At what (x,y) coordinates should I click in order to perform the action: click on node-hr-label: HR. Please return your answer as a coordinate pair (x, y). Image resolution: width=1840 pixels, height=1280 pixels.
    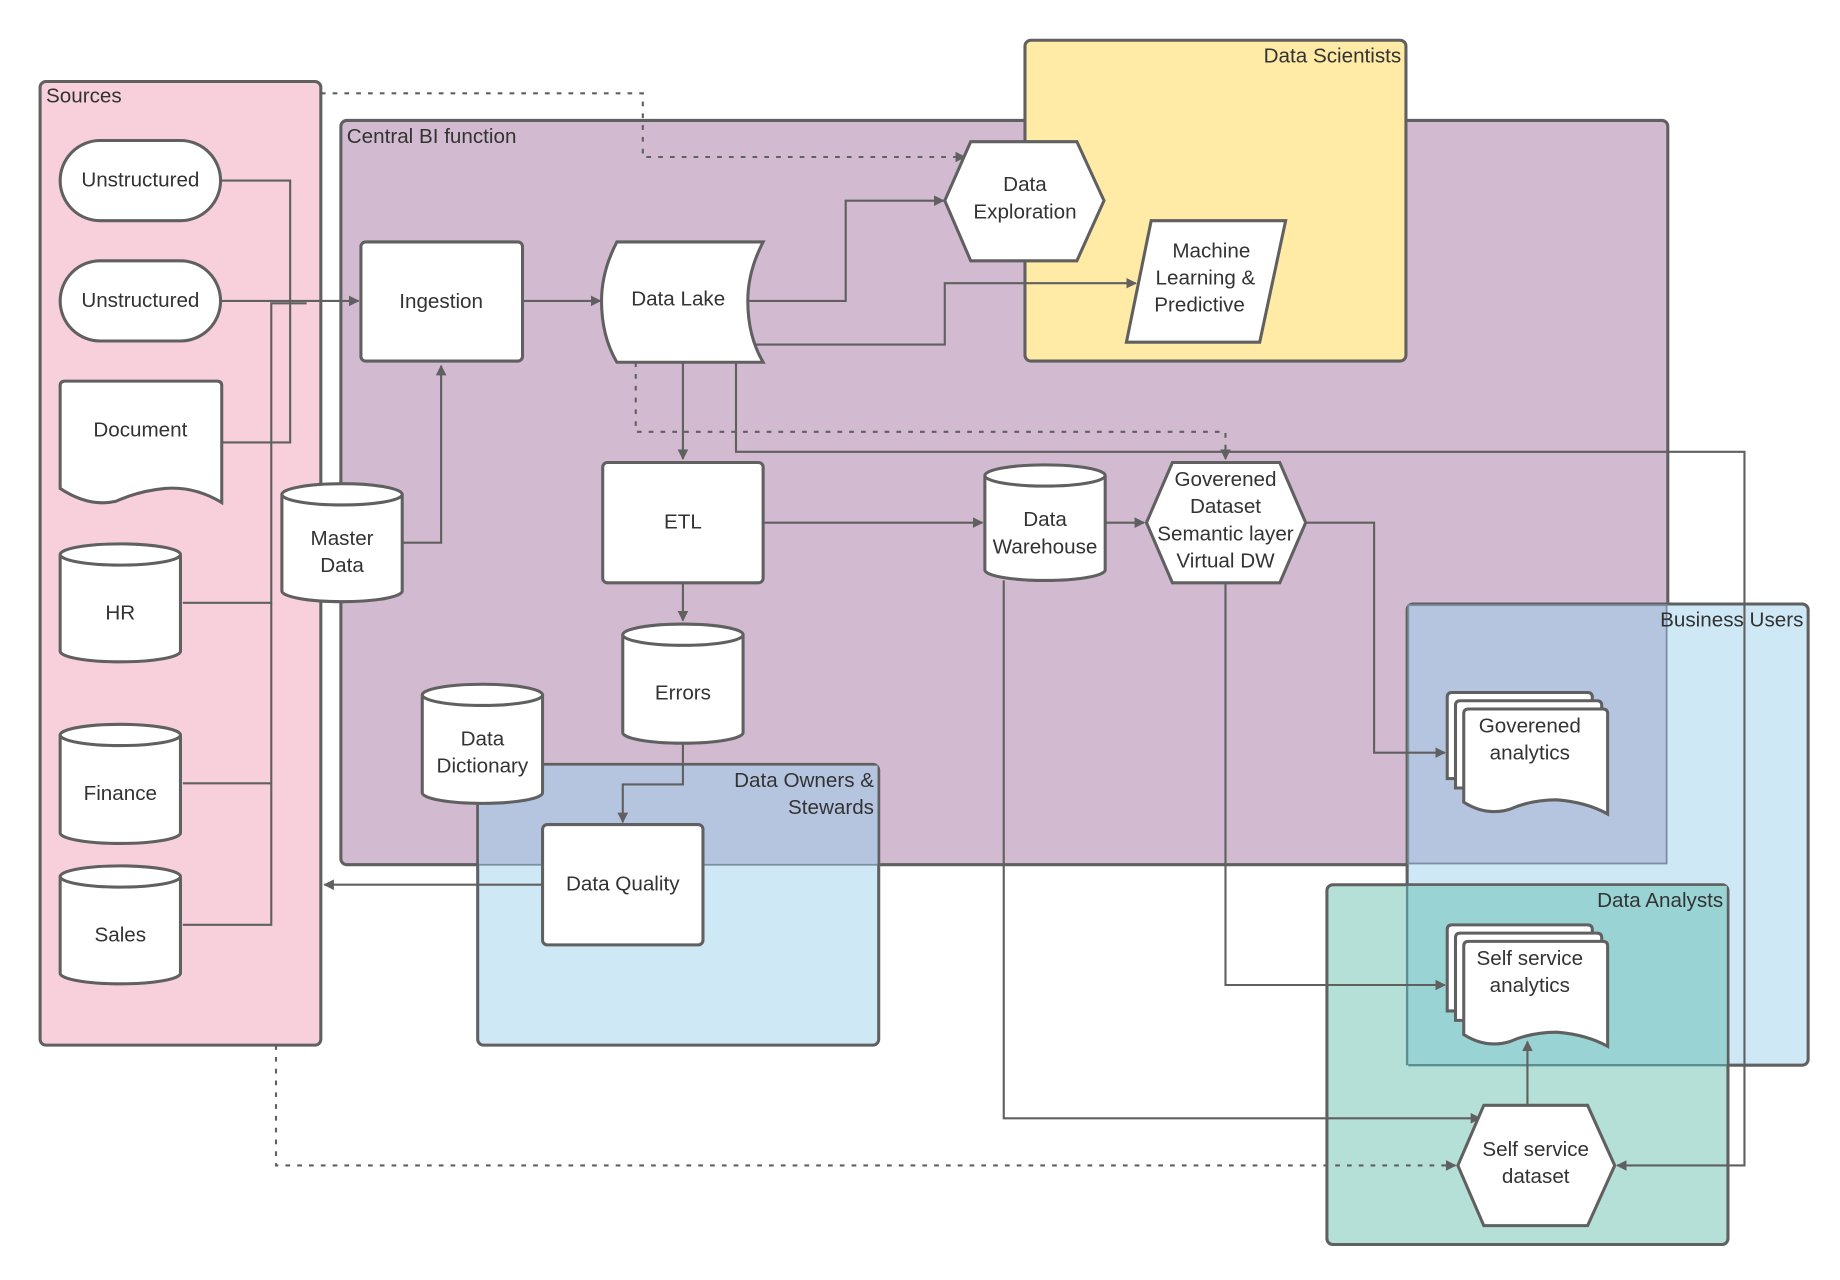
    Looking at the image, I should click on (120, 612).